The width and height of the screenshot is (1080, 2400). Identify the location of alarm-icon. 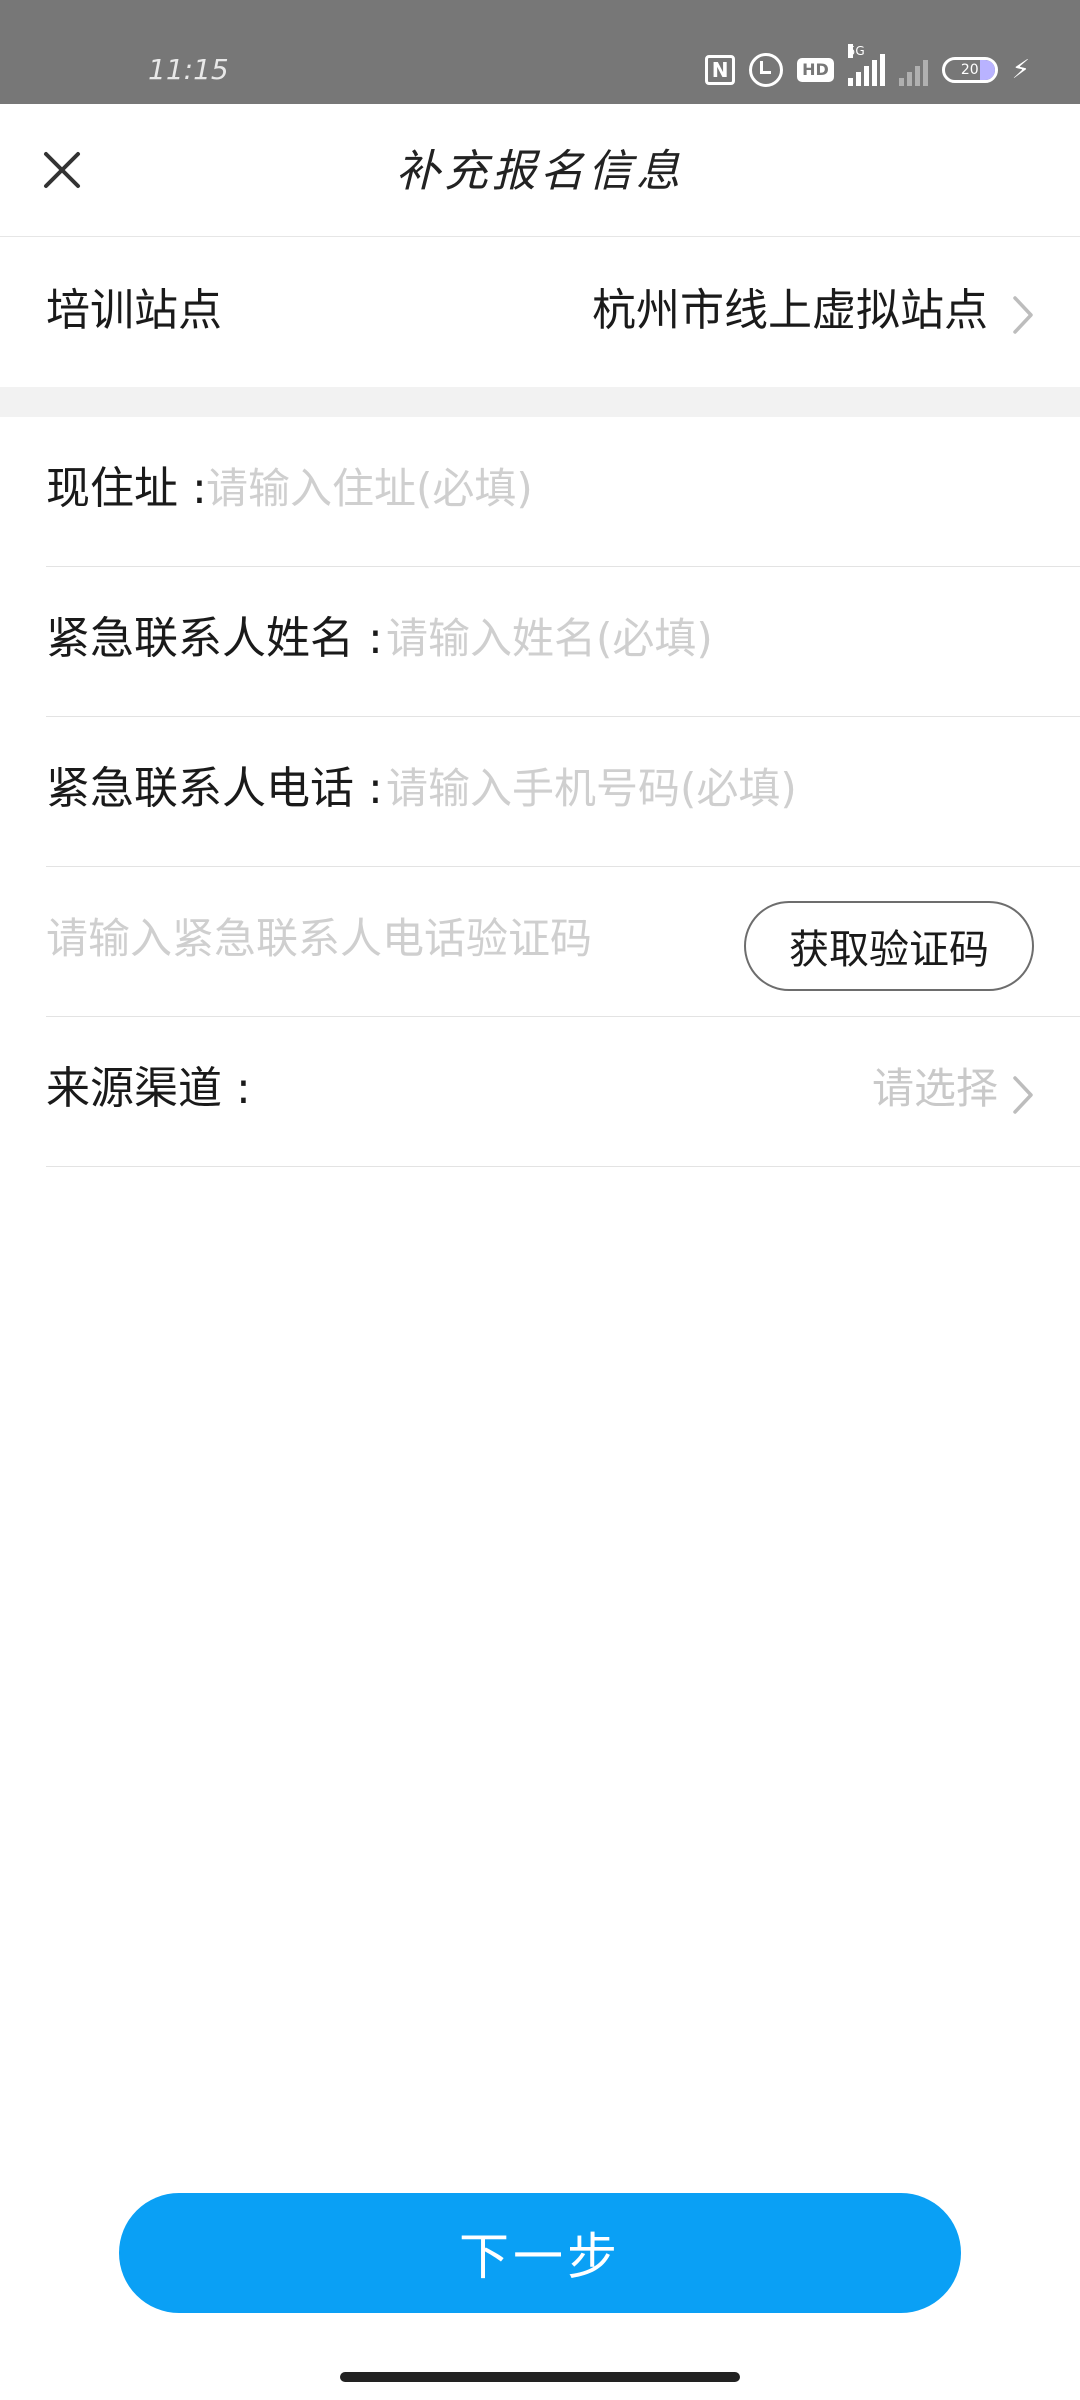
(766, 70).